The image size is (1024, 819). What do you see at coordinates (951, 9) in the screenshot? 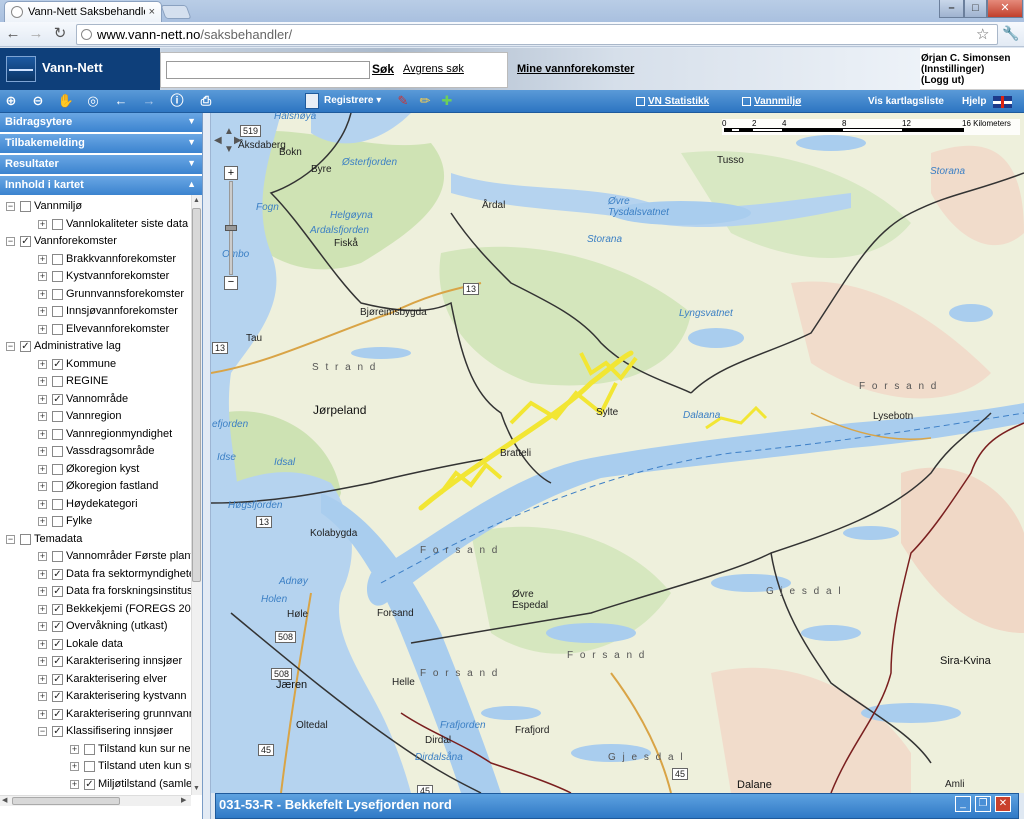
I see `window-minimize-button: –` at bounding box center [951, 9].